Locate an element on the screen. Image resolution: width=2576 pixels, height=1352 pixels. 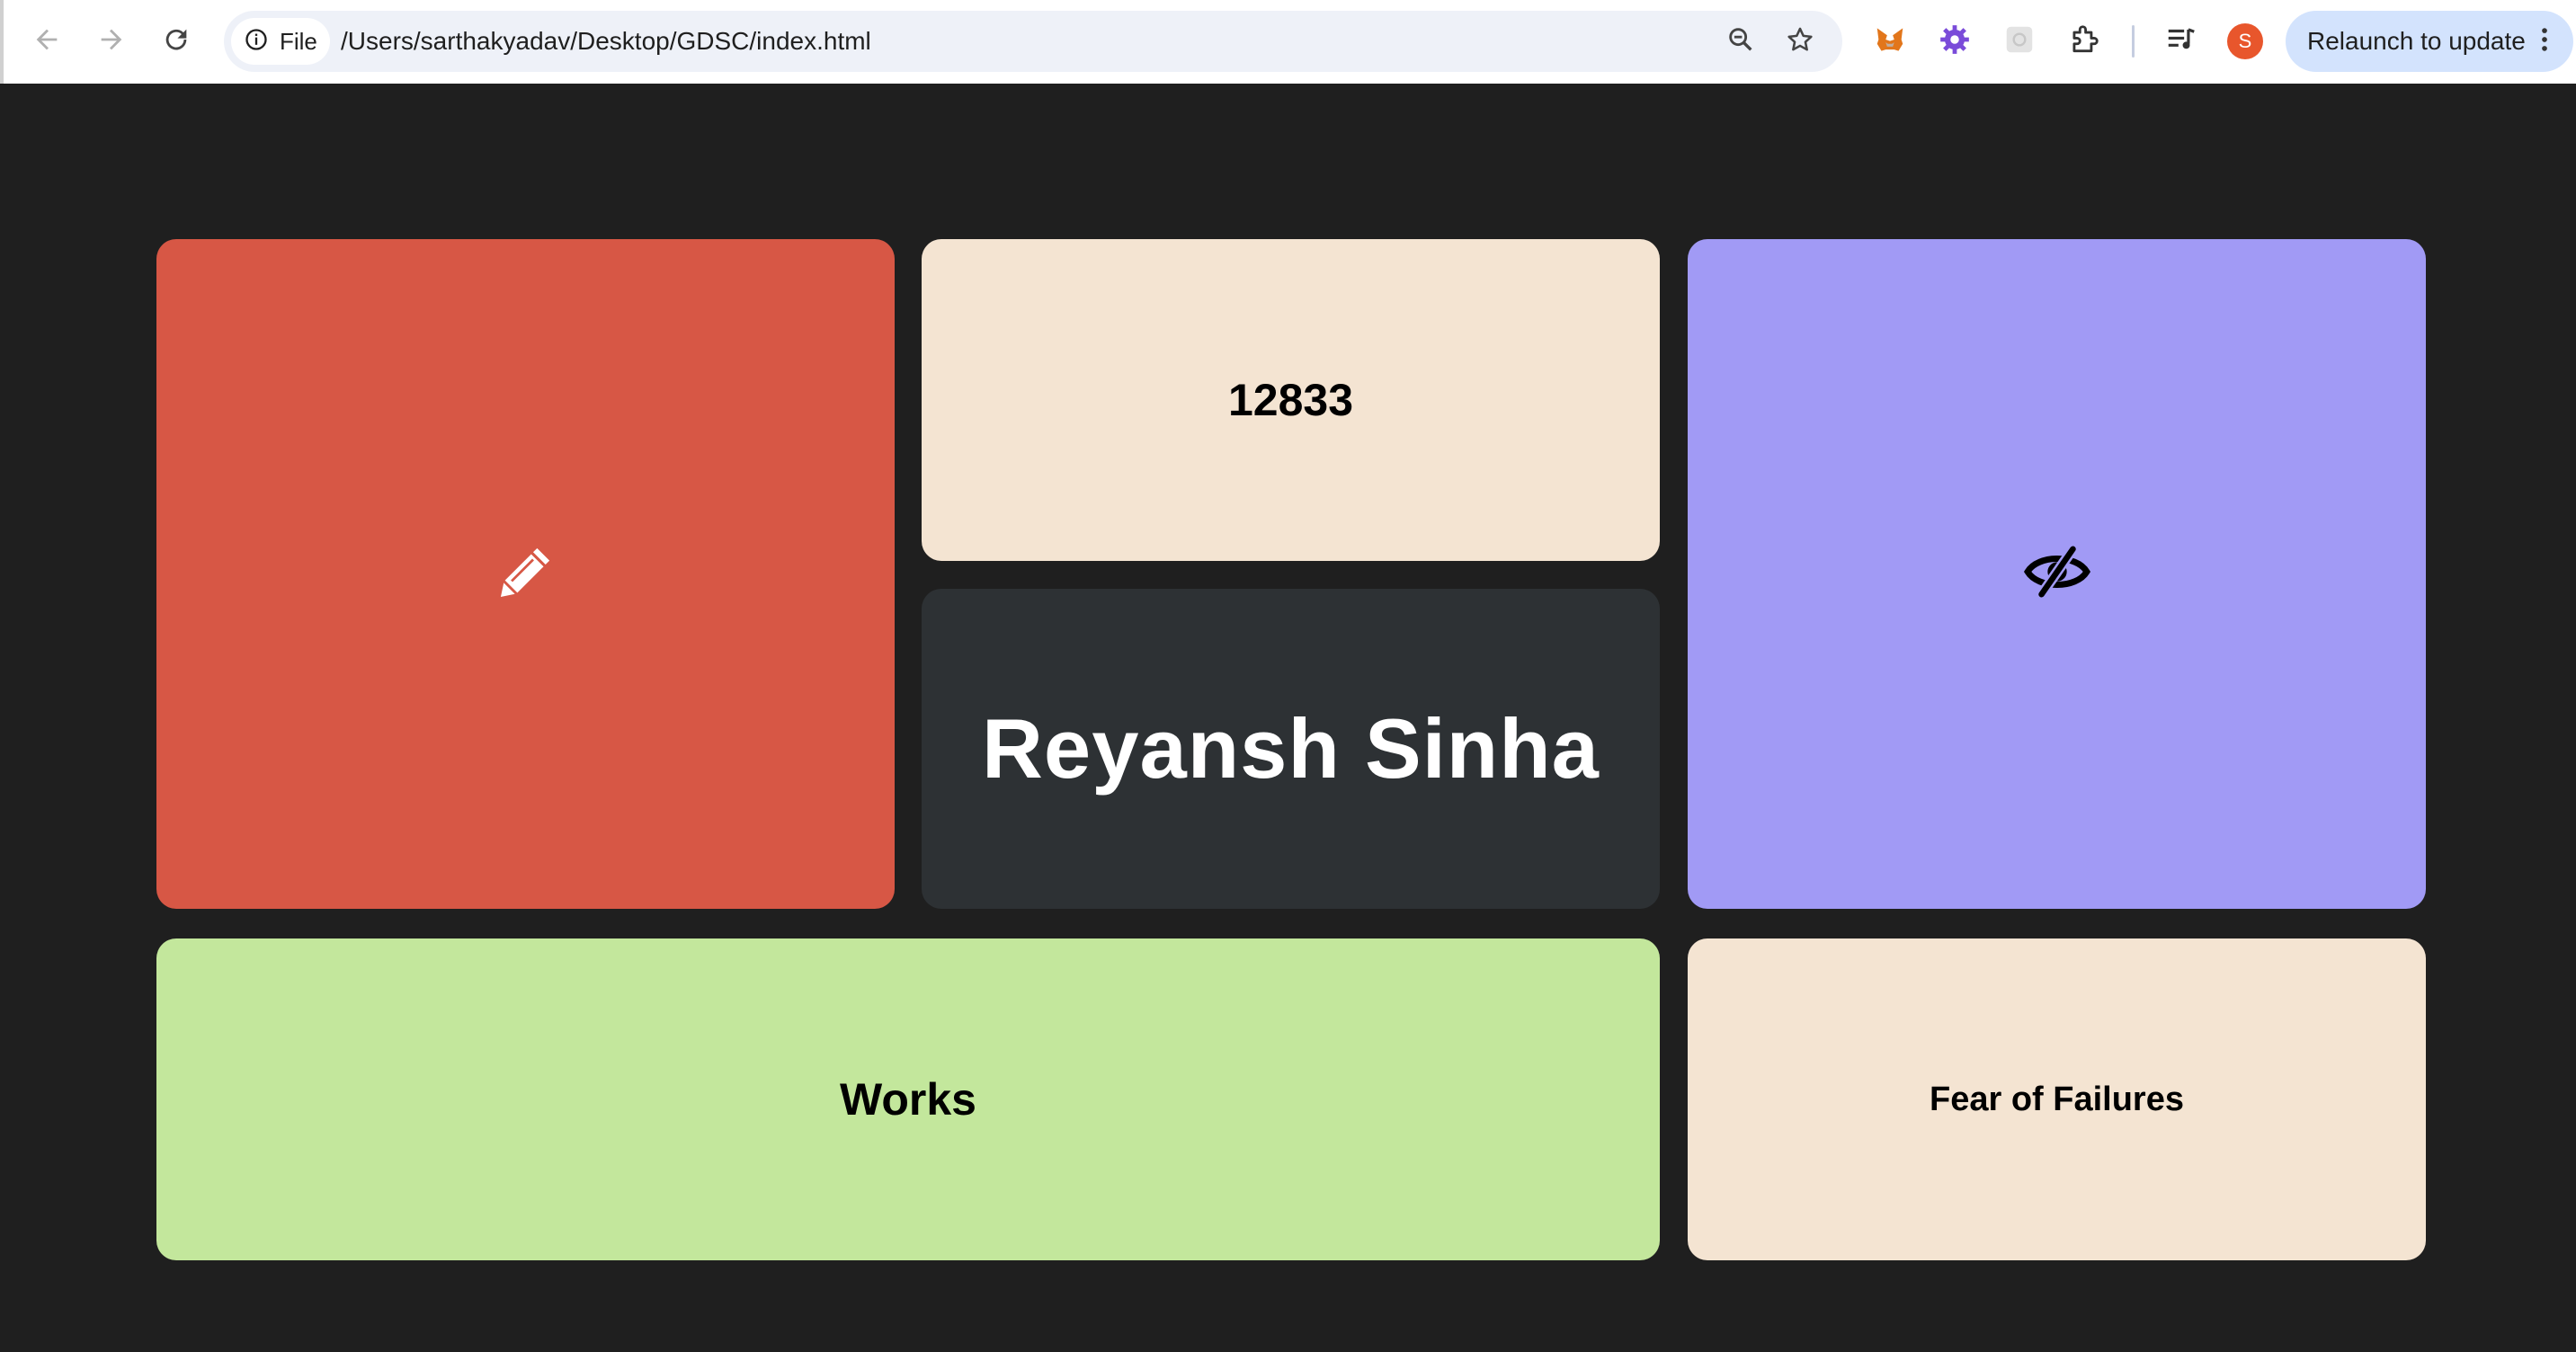
visibility-card is located at coordinates (2057, 574).